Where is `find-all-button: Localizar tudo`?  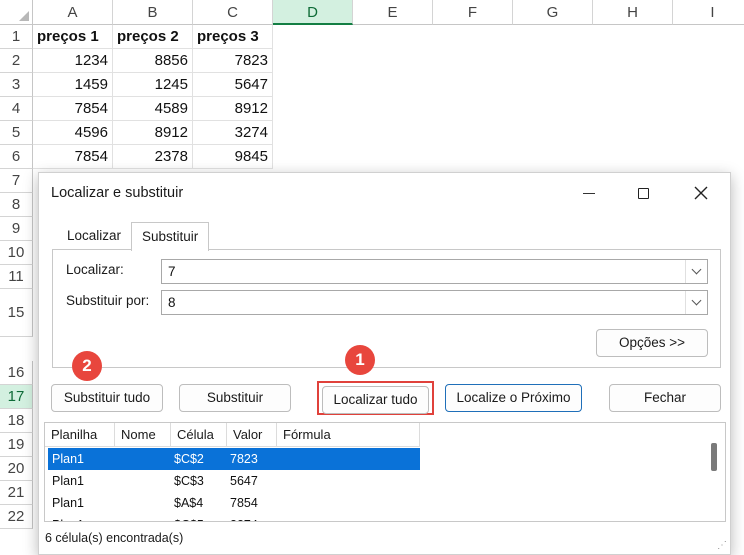
find-all-button: Localizar tudo is located at coordinates (375, 400).